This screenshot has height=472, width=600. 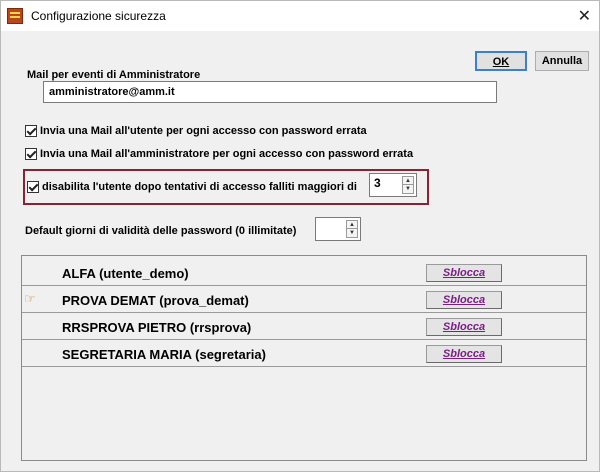 What do you see at coordinates (304, 273) in the screenshot?
I see `user-row: ALFA (utente_demo) Sblocca` at bounding box center [304, 273].